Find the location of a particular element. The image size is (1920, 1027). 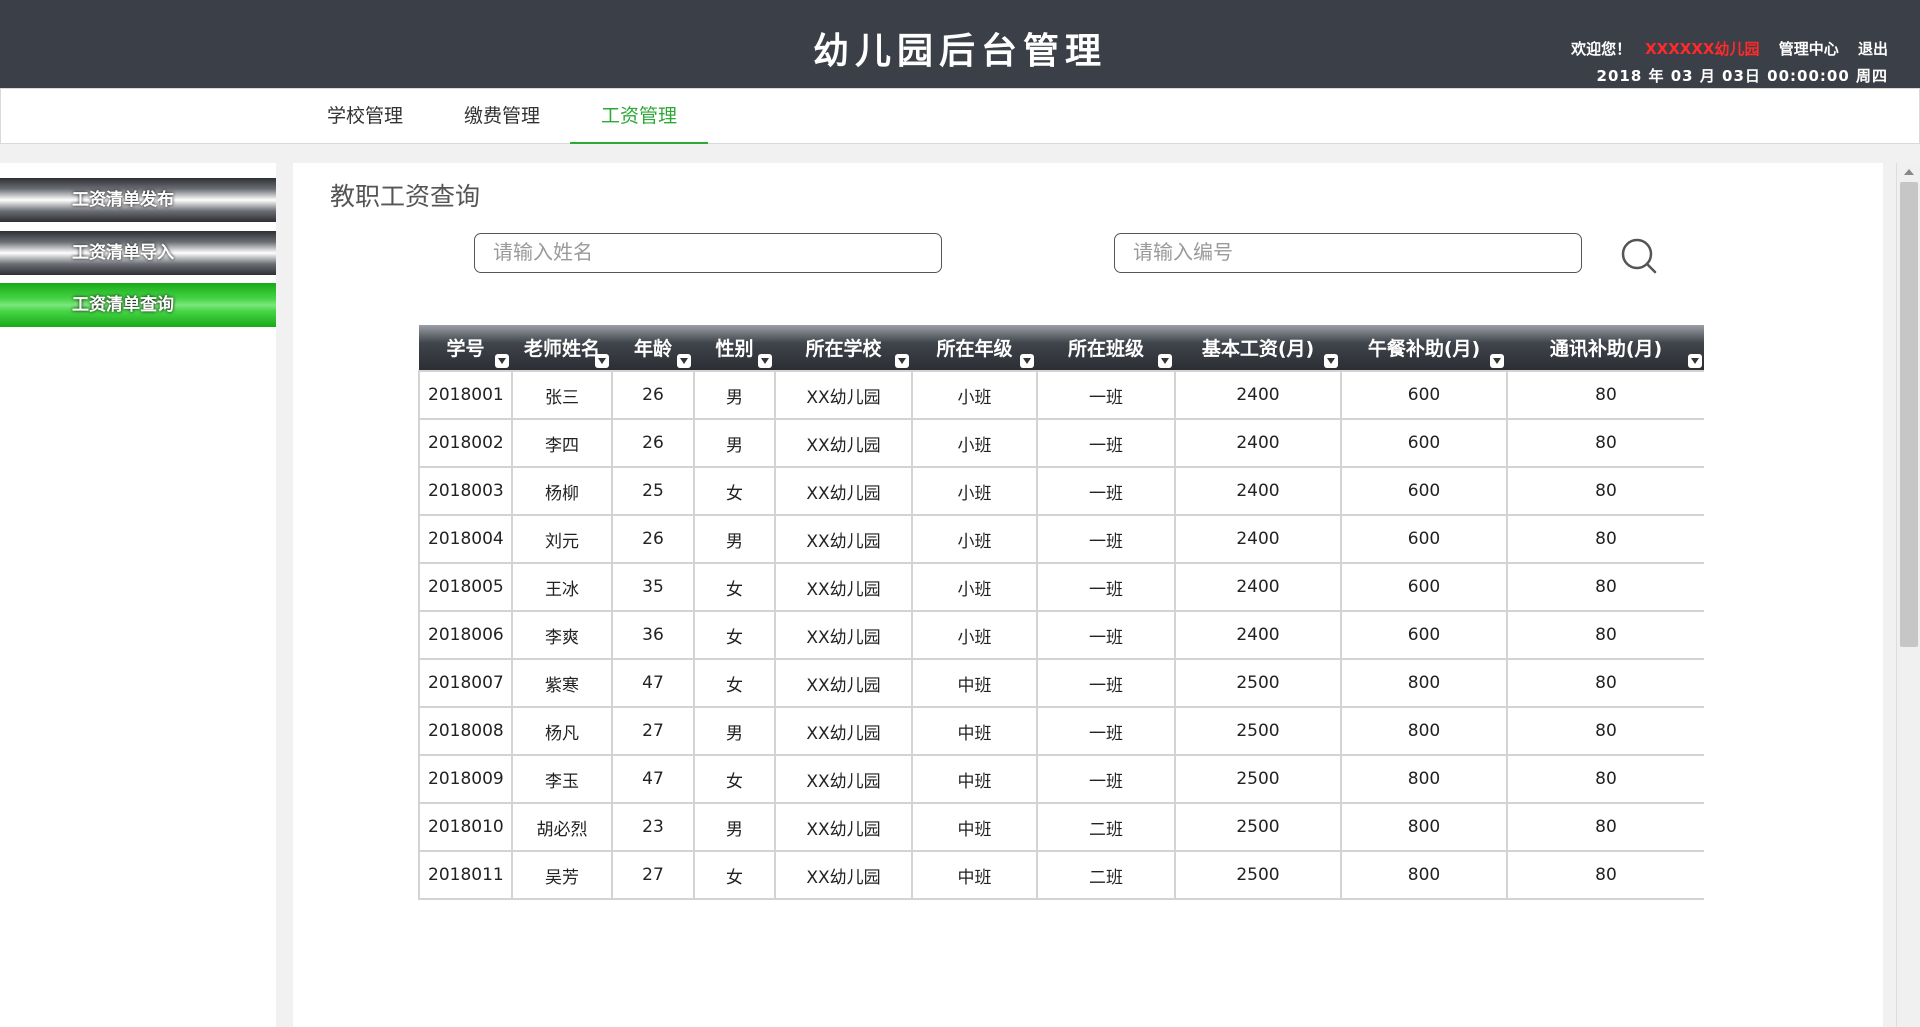

table-row: 2018010 胡必烈 23 男 XX幼儿园 中班 二班 2500 800 80 is located at coordinates (1061, 827).